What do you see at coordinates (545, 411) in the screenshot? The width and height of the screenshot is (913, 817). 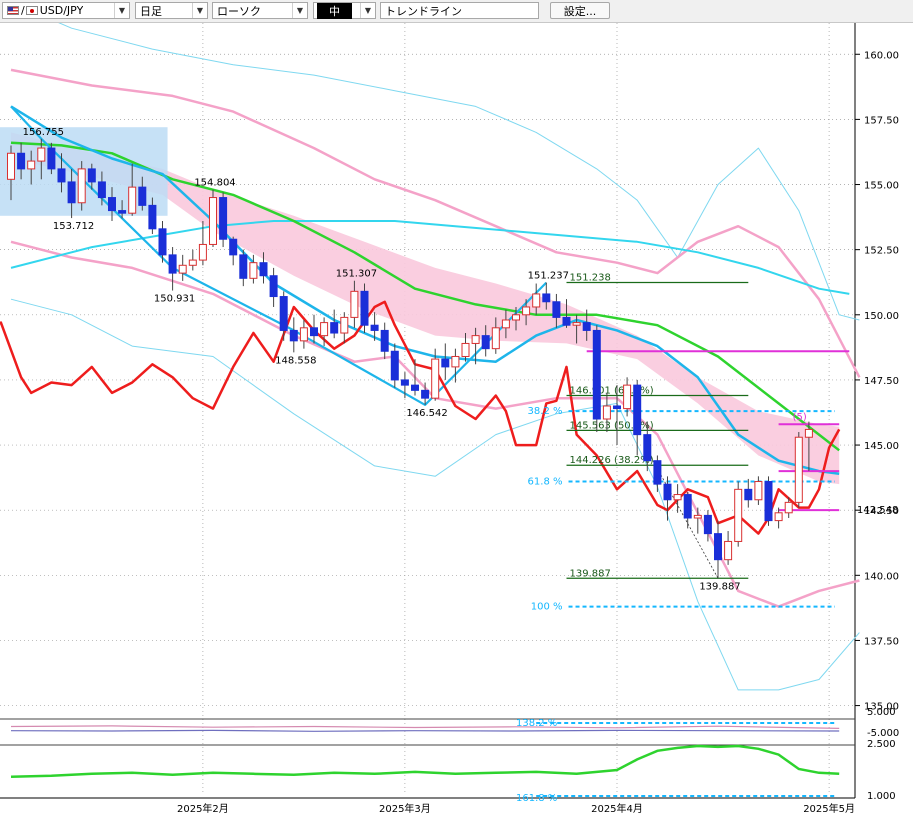 I see `fibonacci-extension-label: 38.2 %` at bounding box center [545, 411].